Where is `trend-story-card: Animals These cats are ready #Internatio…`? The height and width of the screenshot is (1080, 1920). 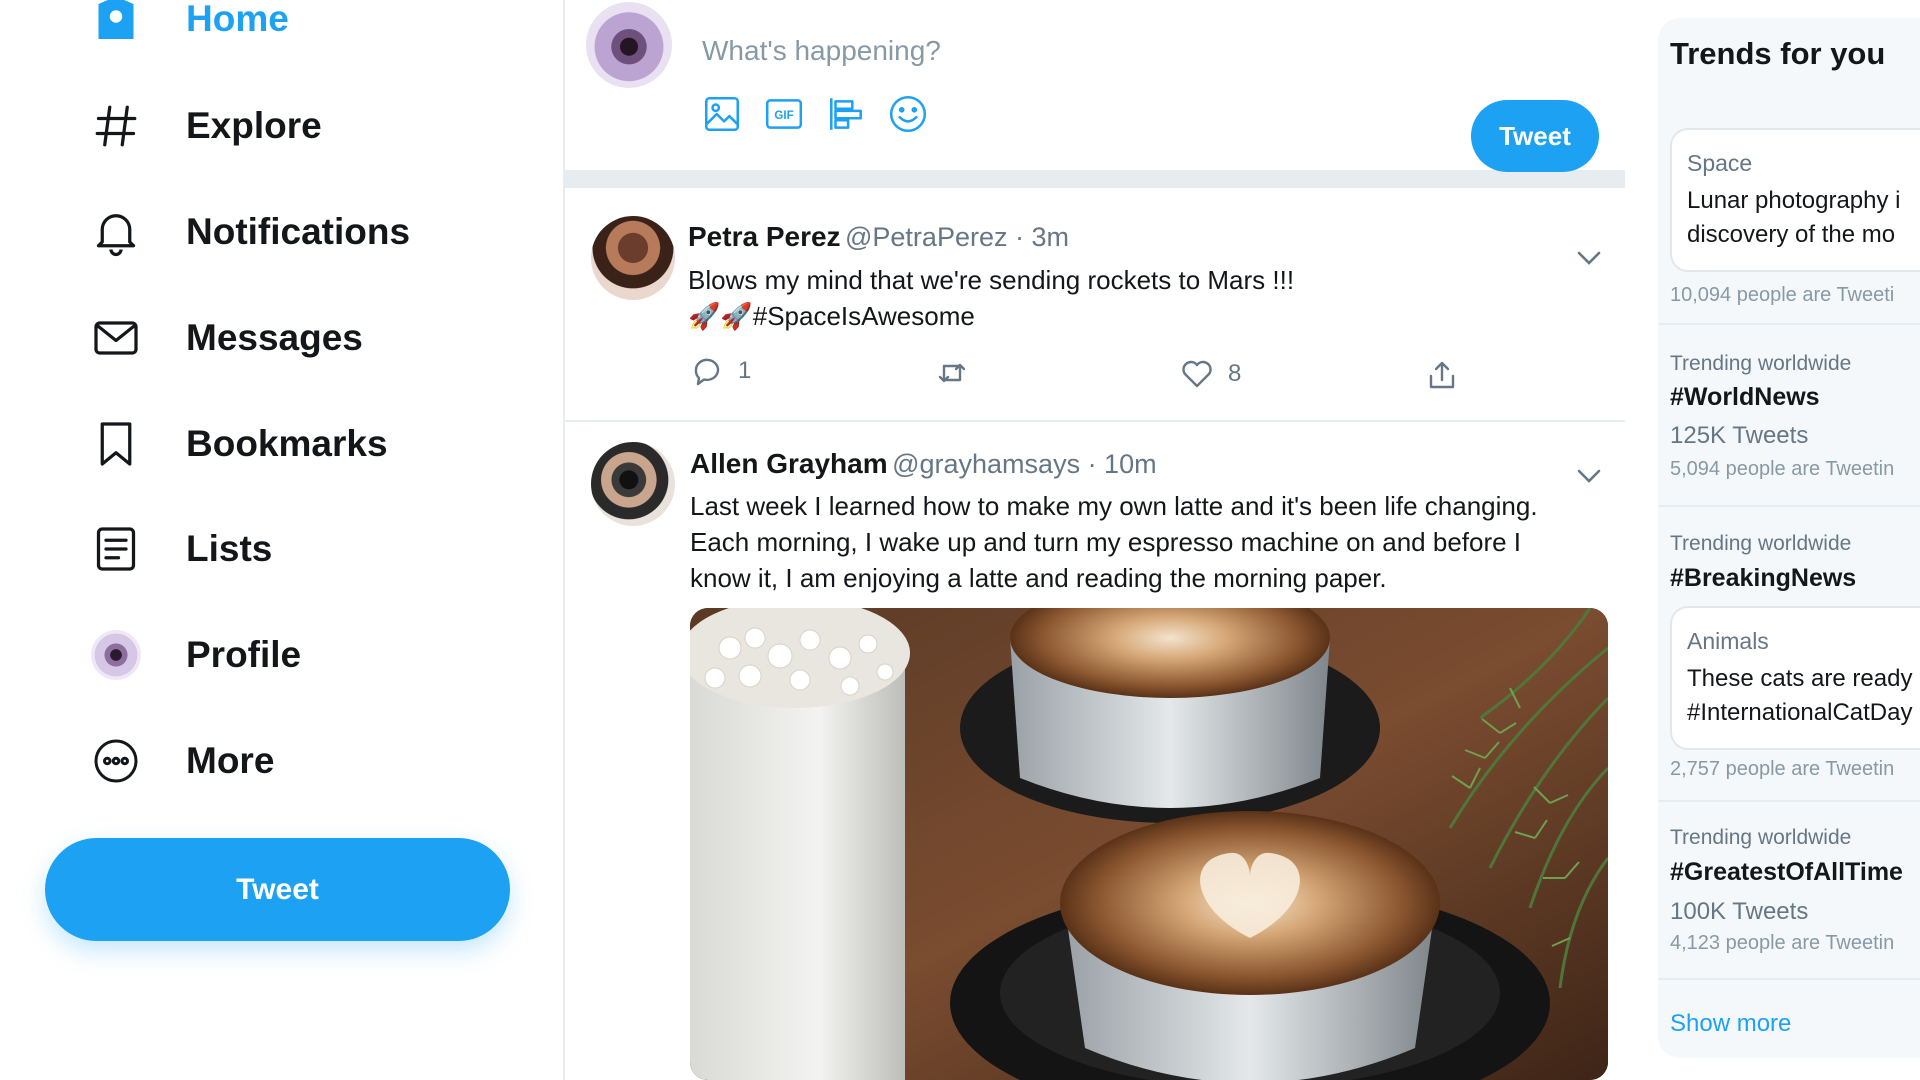
trend-story-card: Animals These cats are ready #Internatio… is located at coordinates (1795, 678).